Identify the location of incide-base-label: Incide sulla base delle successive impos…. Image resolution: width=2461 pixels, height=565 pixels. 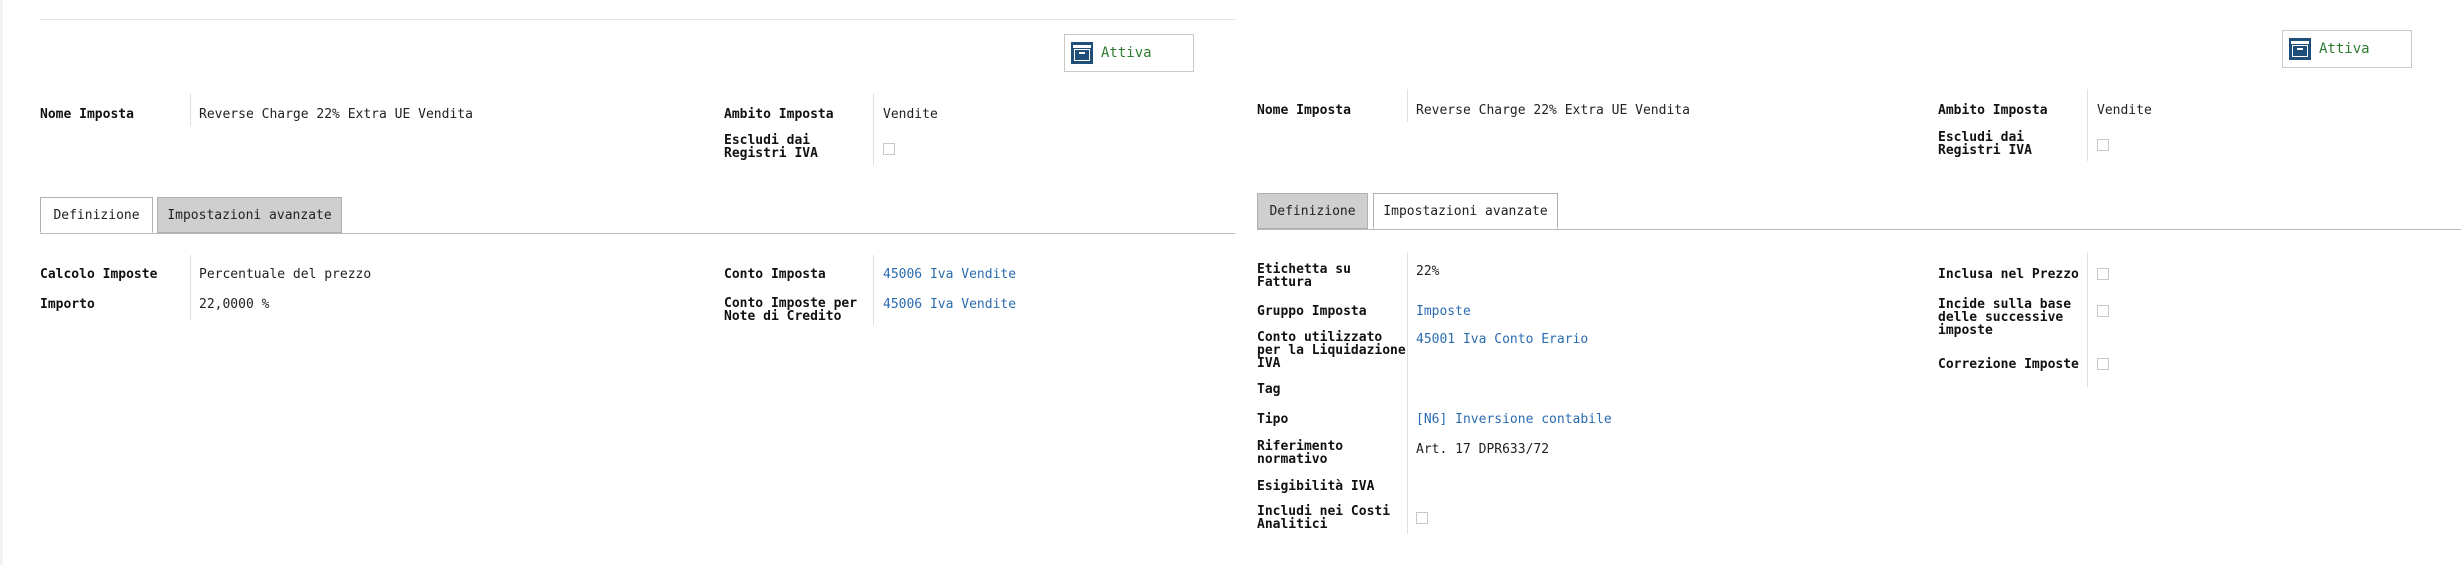
(2004, 317).